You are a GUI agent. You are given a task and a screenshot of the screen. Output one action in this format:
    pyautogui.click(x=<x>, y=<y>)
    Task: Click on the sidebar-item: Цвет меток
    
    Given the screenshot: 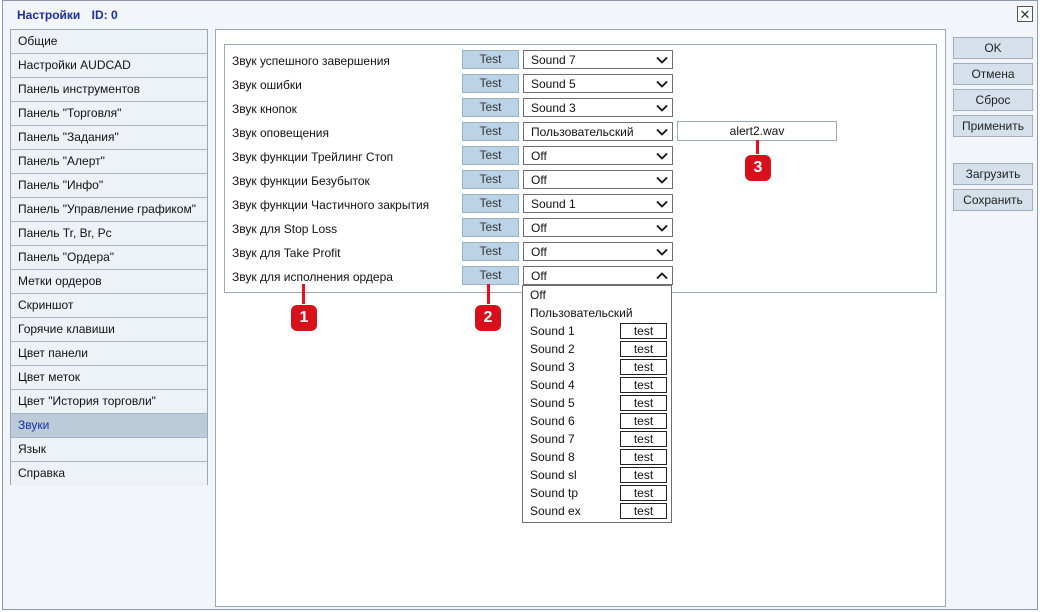 What is the action you would take?
    pyautogui.click(x=109, y=378)
    